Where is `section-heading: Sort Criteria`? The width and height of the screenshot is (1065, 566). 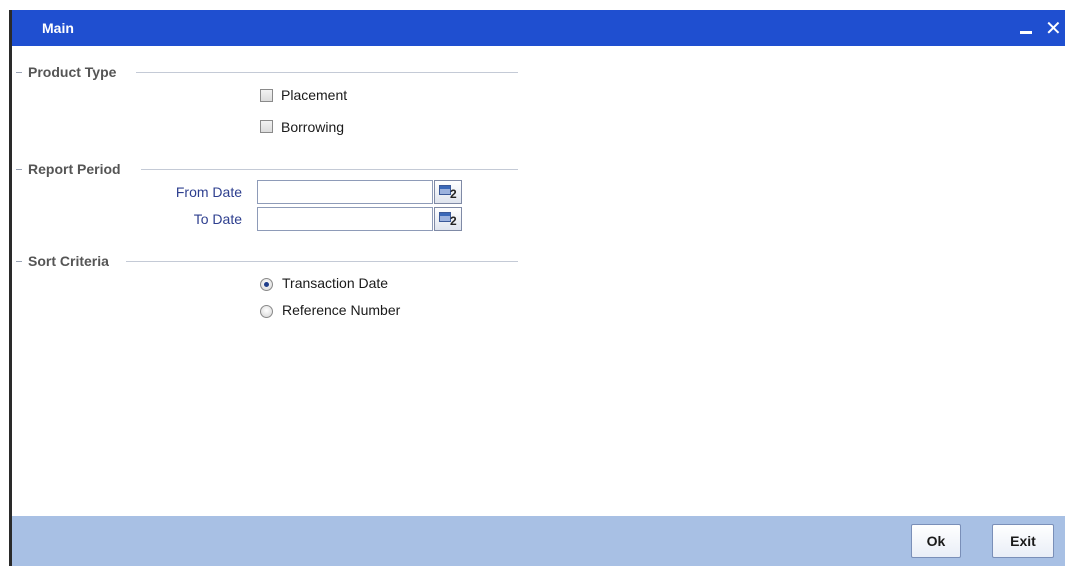 section-heading: Sort Criteria is located at coordinates (71, 261).